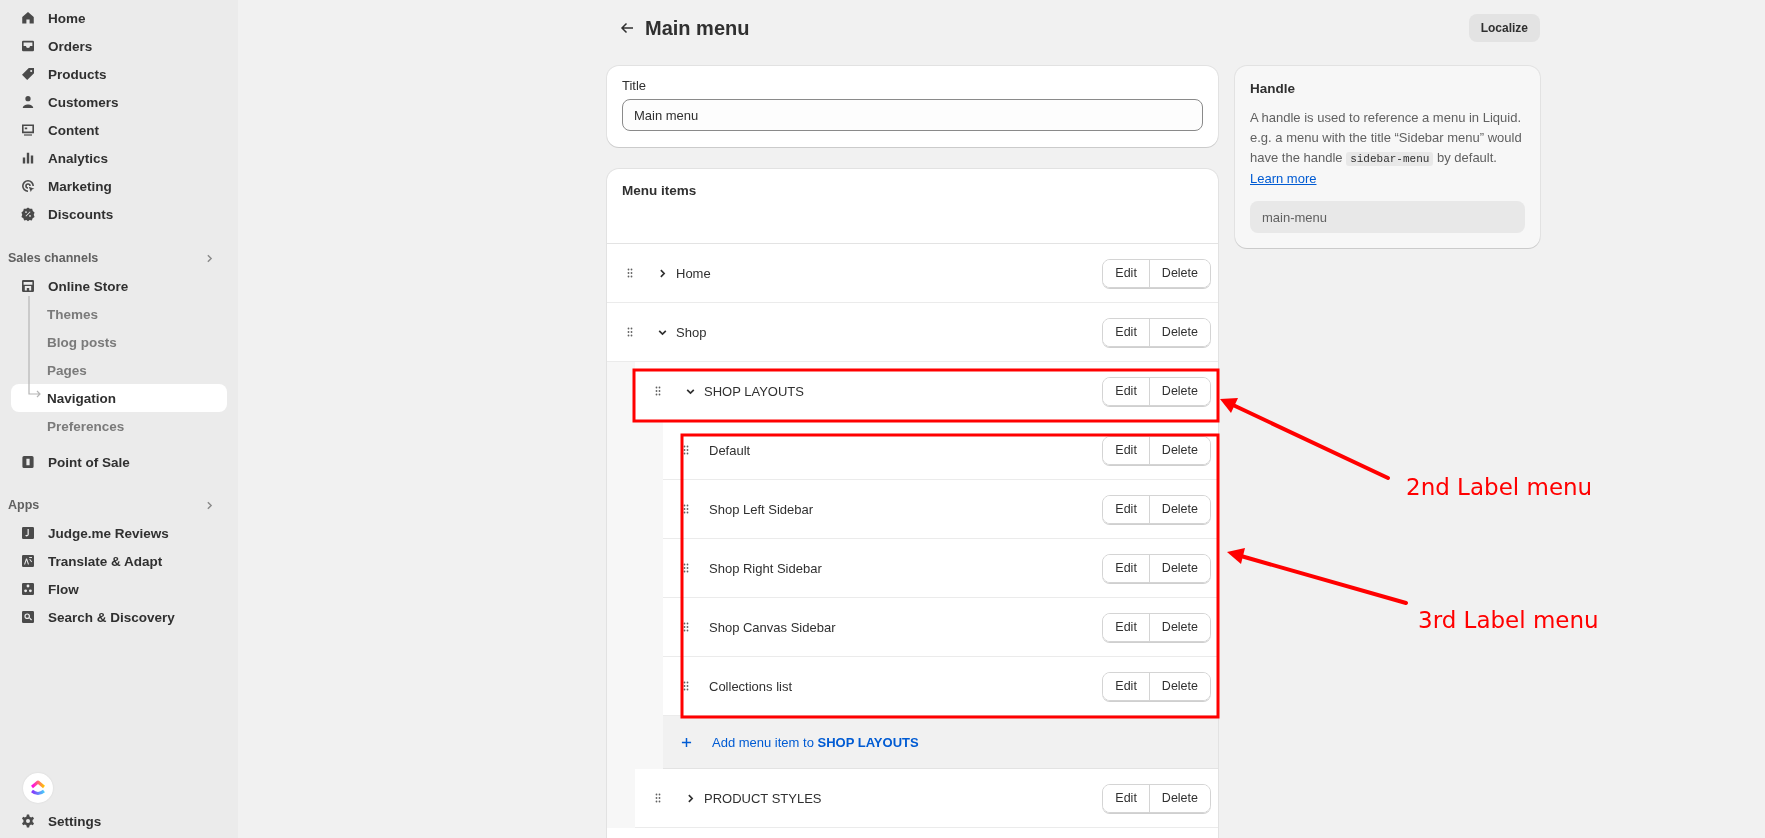 The width and height of the screenshot is (1765, 838). What do you see at coordinates (119, 398) in the screenshot?
I see `sidebar-subitem: Navigation` at bounding box center [119, 398].